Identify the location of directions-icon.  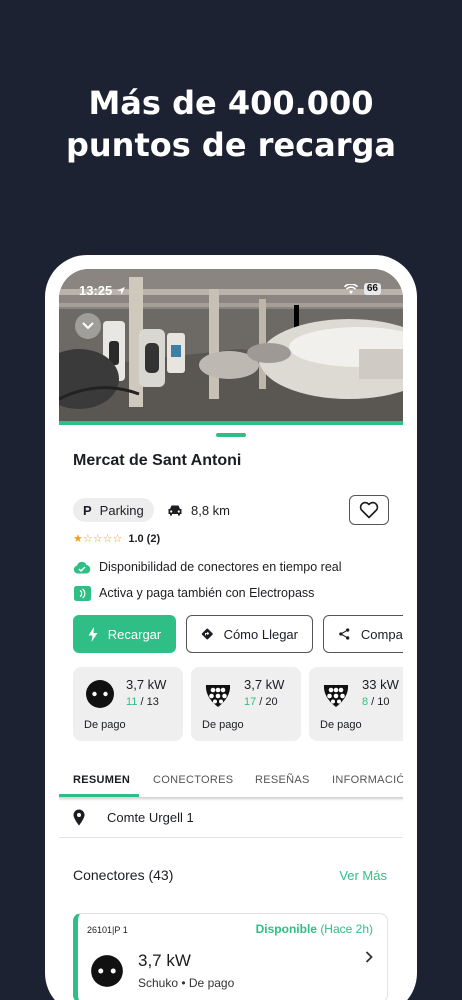
(207, 634).